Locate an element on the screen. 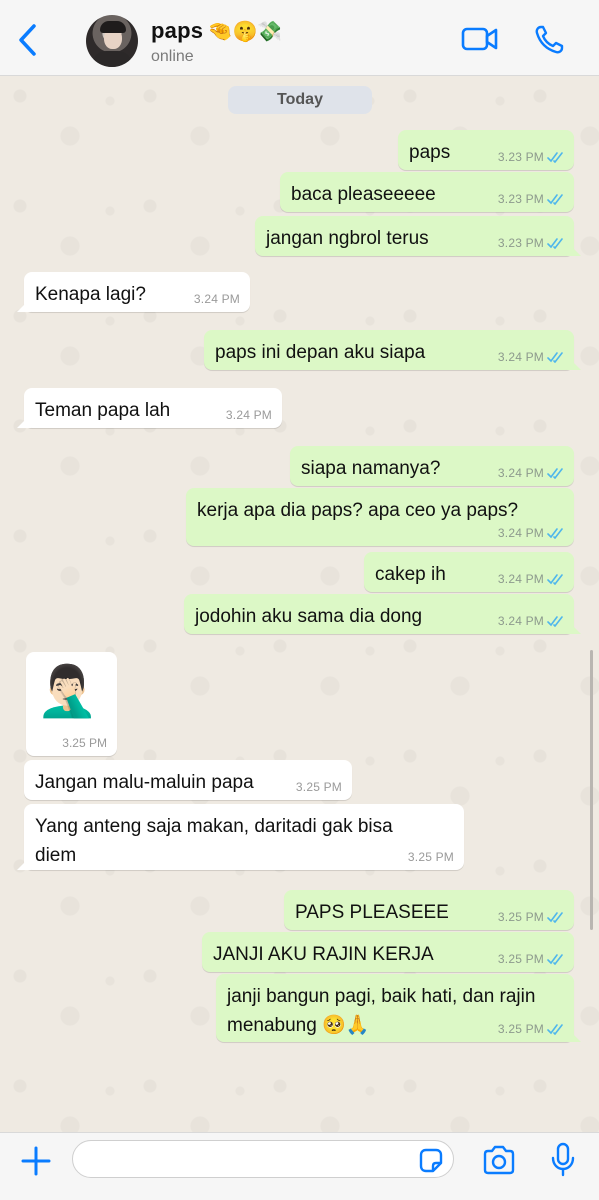 Image resolution: width=599 pixels, height=1200 pixels. message-incoming: Kenapa lagi? 3.24 PM is located at coordinates (137, 292).